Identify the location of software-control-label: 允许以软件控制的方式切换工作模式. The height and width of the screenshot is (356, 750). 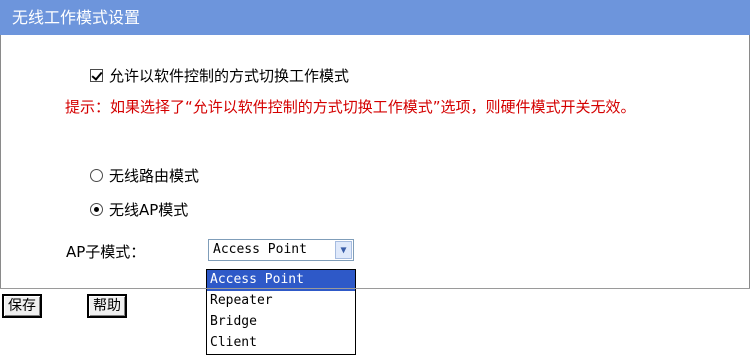
(229, 76).